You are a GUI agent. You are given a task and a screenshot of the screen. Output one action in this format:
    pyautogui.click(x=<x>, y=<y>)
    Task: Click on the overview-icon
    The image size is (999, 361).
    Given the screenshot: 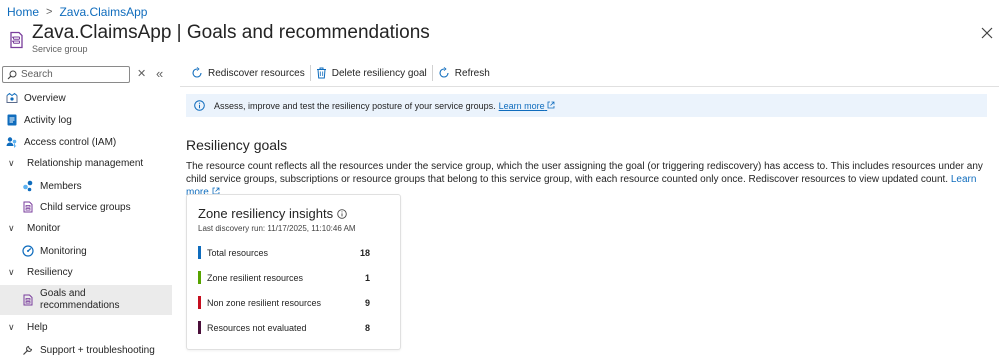 What is the action you would take?
    pyautogui.click(x=12, y=98)
    